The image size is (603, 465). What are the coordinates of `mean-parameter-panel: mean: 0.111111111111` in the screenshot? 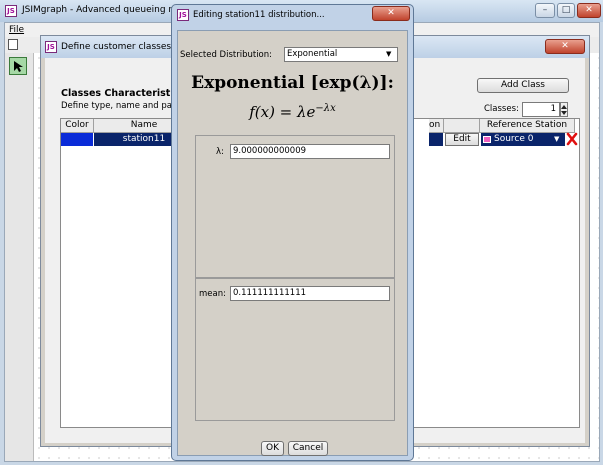 It's located at (295, 349).